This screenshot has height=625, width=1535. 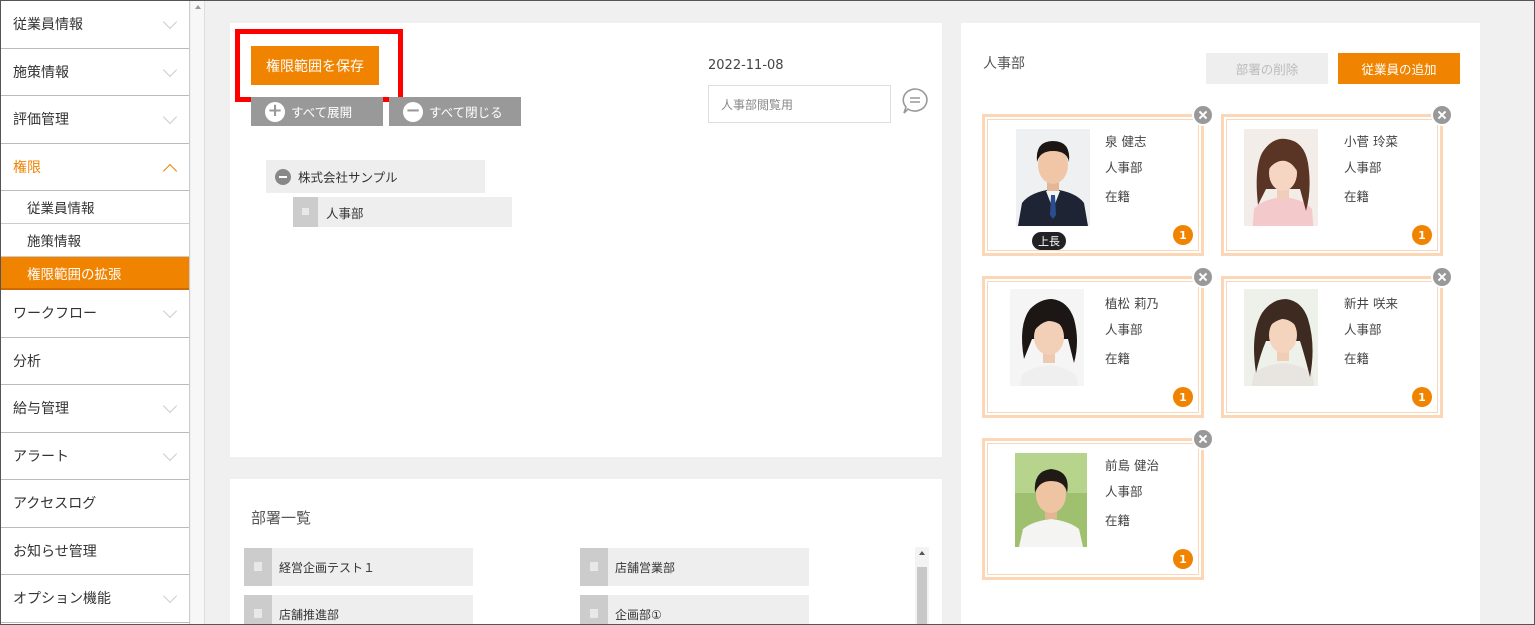 What do you see at coordinates (41, 120) in the screenshot?
I see `sidebar-item-label: 評価管理` at bounding box center [41, 120].